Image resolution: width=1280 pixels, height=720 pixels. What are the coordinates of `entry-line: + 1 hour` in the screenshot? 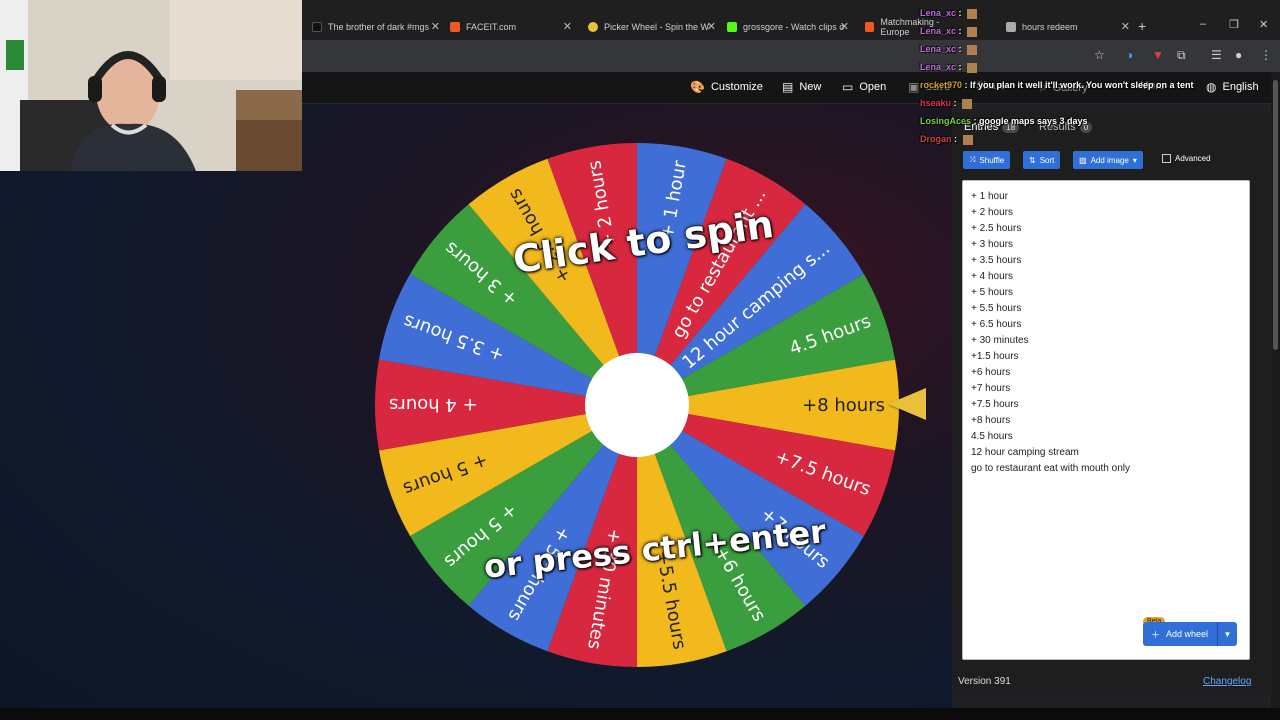 It's located at (989, 196).